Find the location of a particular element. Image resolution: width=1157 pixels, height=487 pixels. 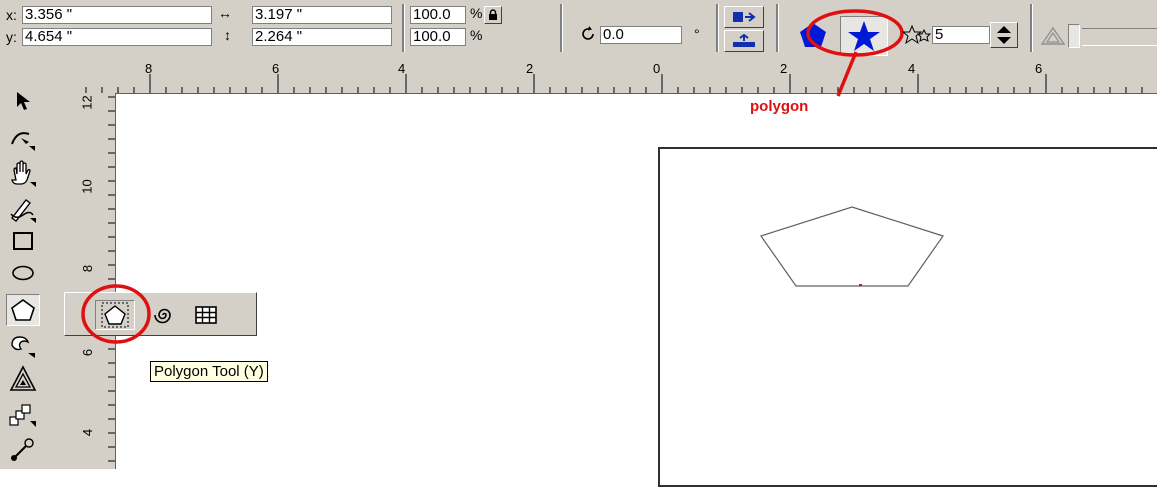

graph-paper-icon is located at coordinates (206, 315).